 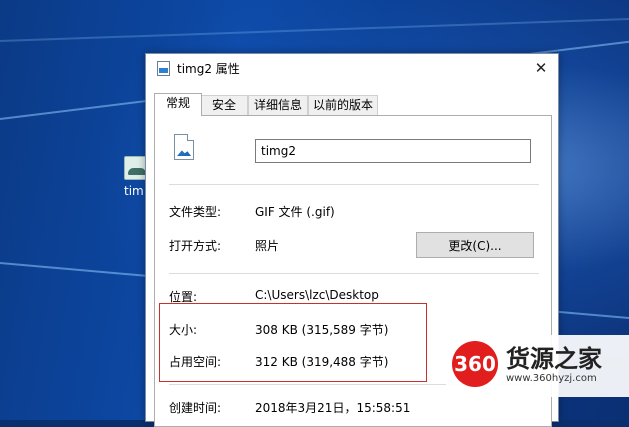 What do you see at coordinates (224, 105) in the screenshot?
I see `tab-security: 安全` at bounding box center [224, 105].